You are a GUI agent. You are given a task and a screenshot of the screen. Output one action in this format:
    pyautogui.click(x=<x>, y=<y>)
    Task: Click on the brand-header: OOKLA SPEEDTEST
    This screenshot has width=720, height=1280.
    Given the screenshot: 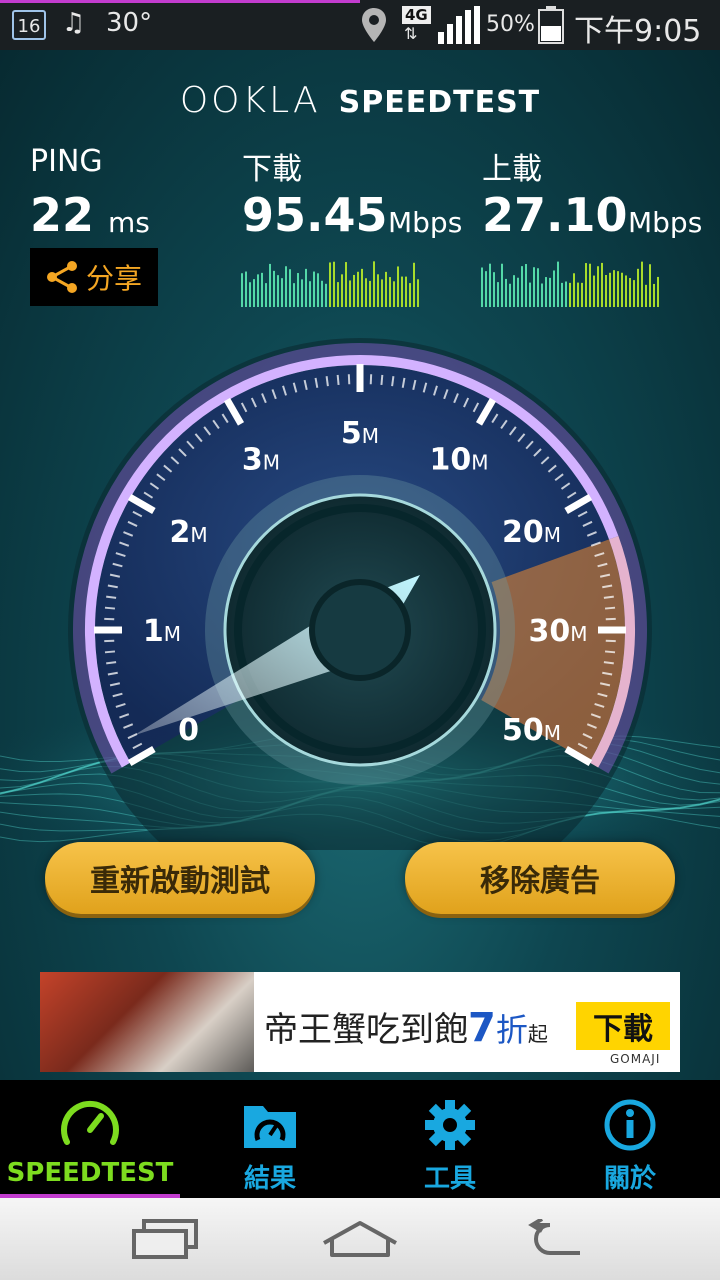 What is the action you would take?
    pyautogui.click(x=360, y=100)
    